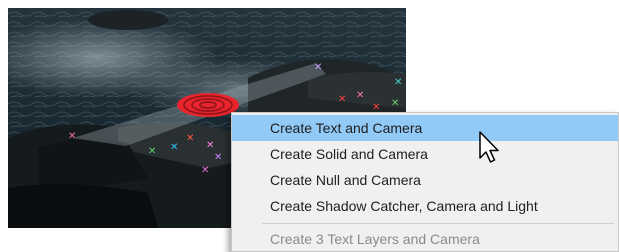 The height and width of the screenshot is (252, 619). I want to click on menu-separator, so click(438, 223).